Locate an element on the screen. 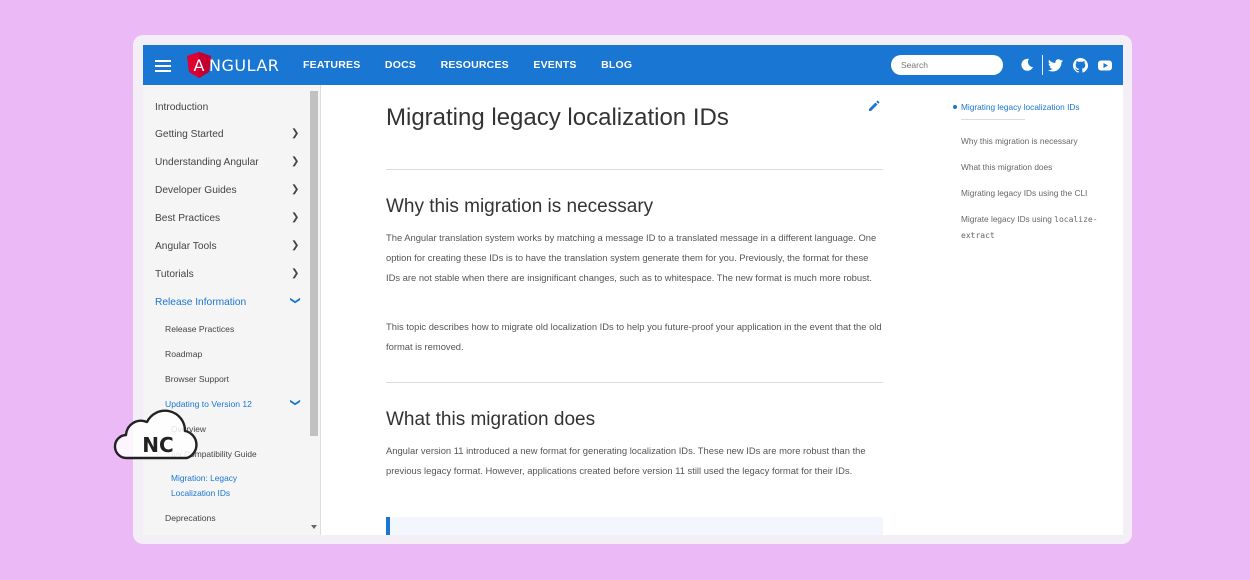  hamburger-menu-icon is located at coordinates (163, 65).